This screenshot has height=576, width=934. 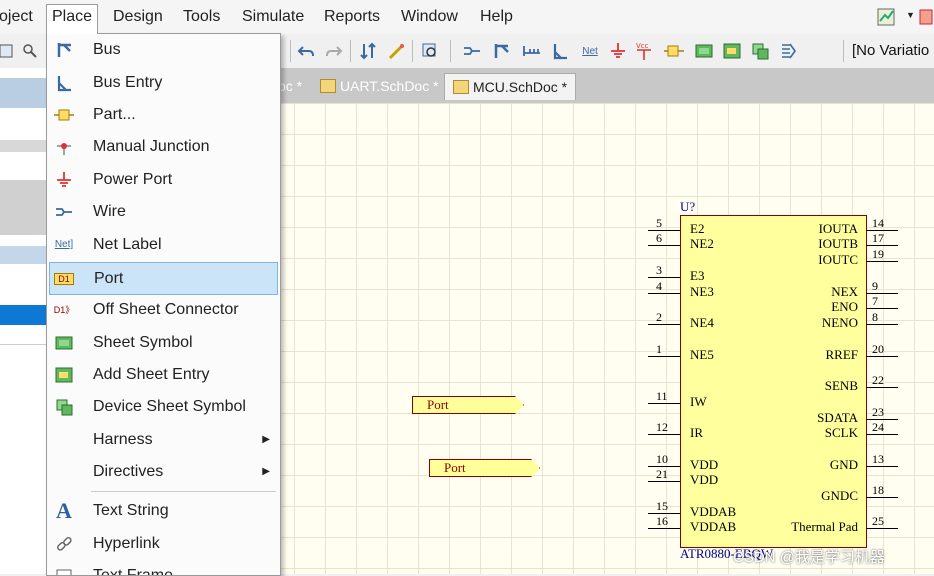 I want to click on menu-item-bus: Bus, so click(x=163, y=50).